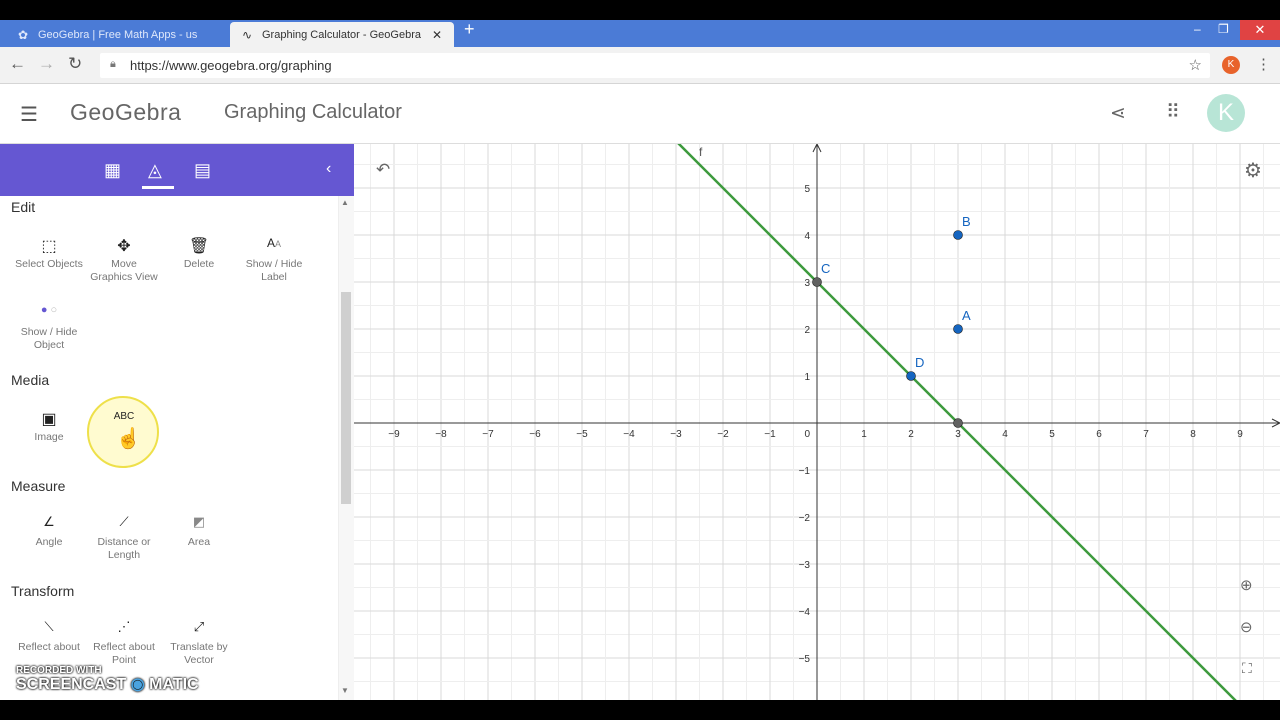 This screenshot has height=720, width=1280. Describe the element at coordinates (49, 626) in the screenshot. I see `reflect-line-icon: ⟍` at that location.